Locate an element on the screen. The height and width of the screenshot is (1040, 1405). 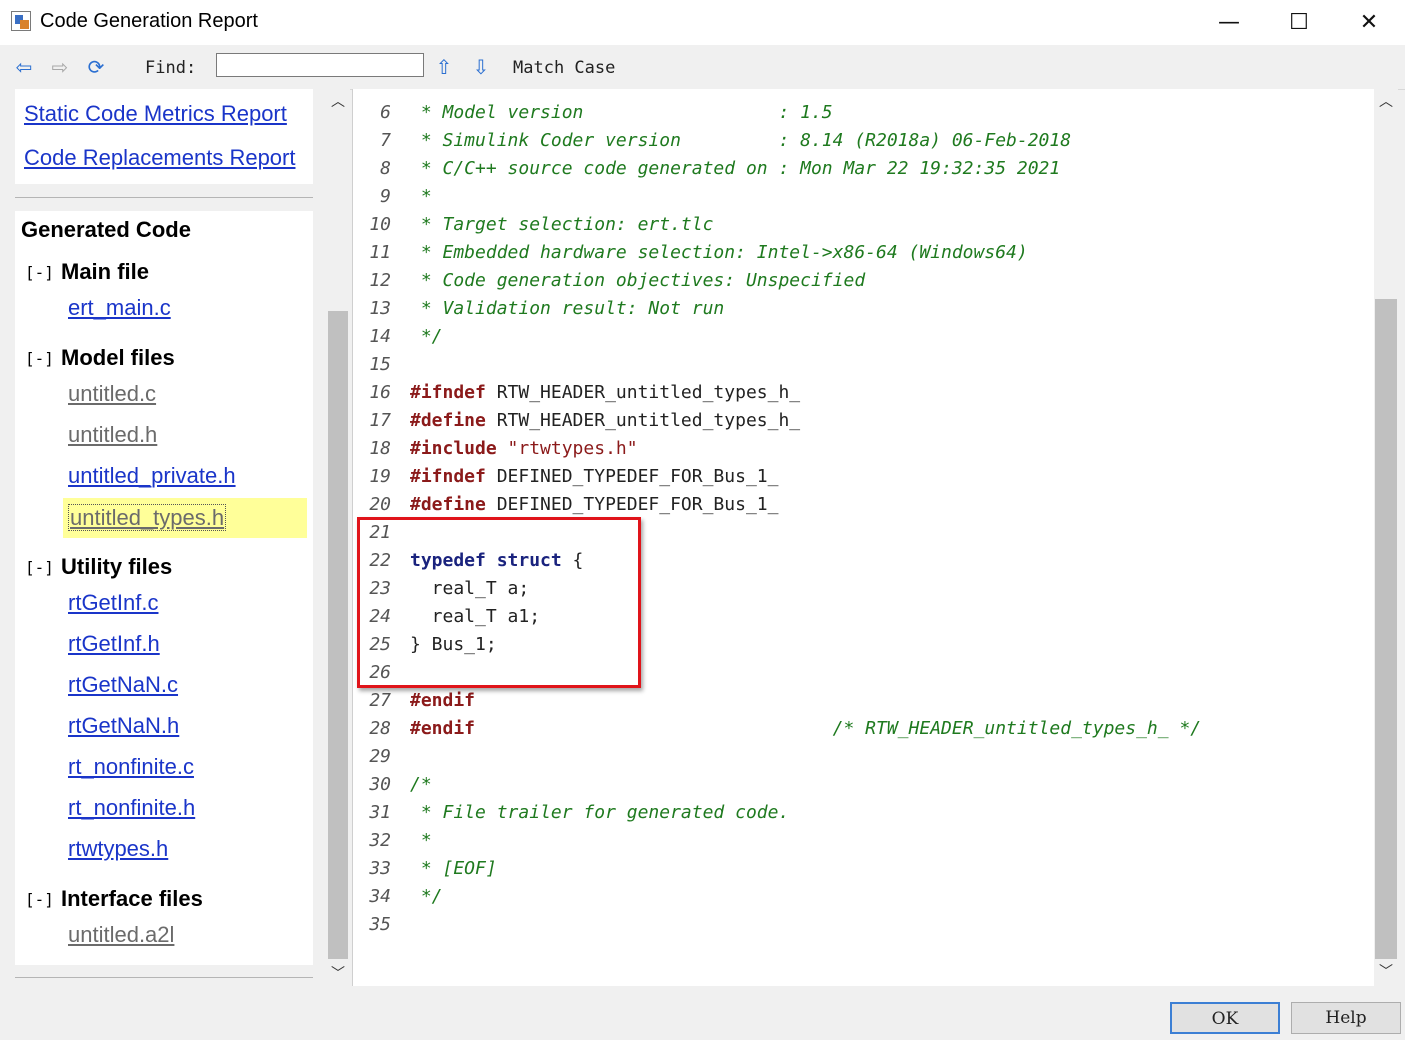
code-line: 18 #include "rtwtypes.h" is located at coordinates (863, 449).